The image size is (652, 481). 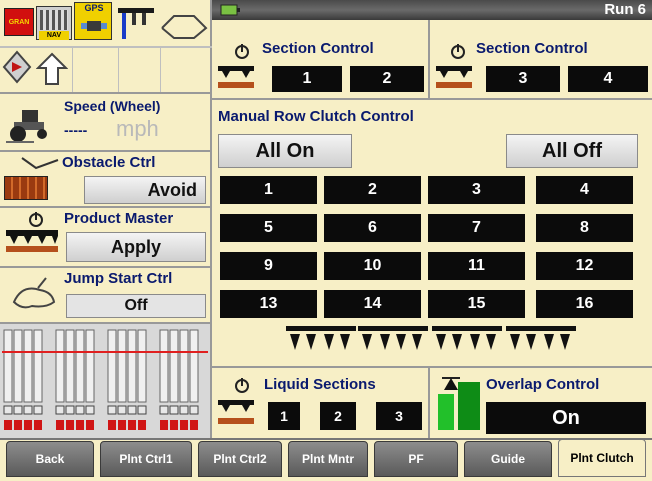 What do you see at coordinates (268, 190) in the screenshot?
I see `row-1-button: 1` at bounding box center [268, 190].